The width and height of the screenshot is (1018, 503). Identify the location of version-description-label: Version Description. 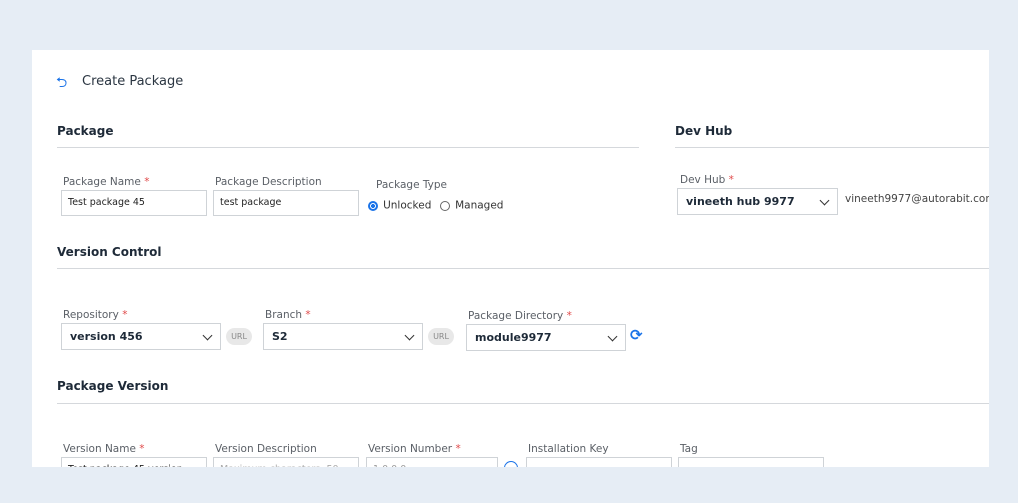
(266, 449).